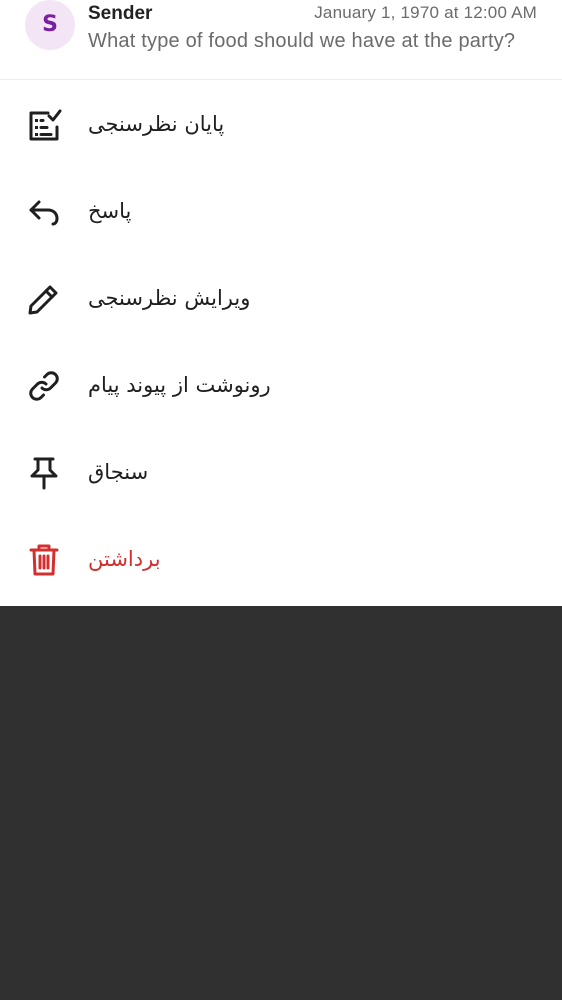  I want to click on pin-icon, so click(44, 473).